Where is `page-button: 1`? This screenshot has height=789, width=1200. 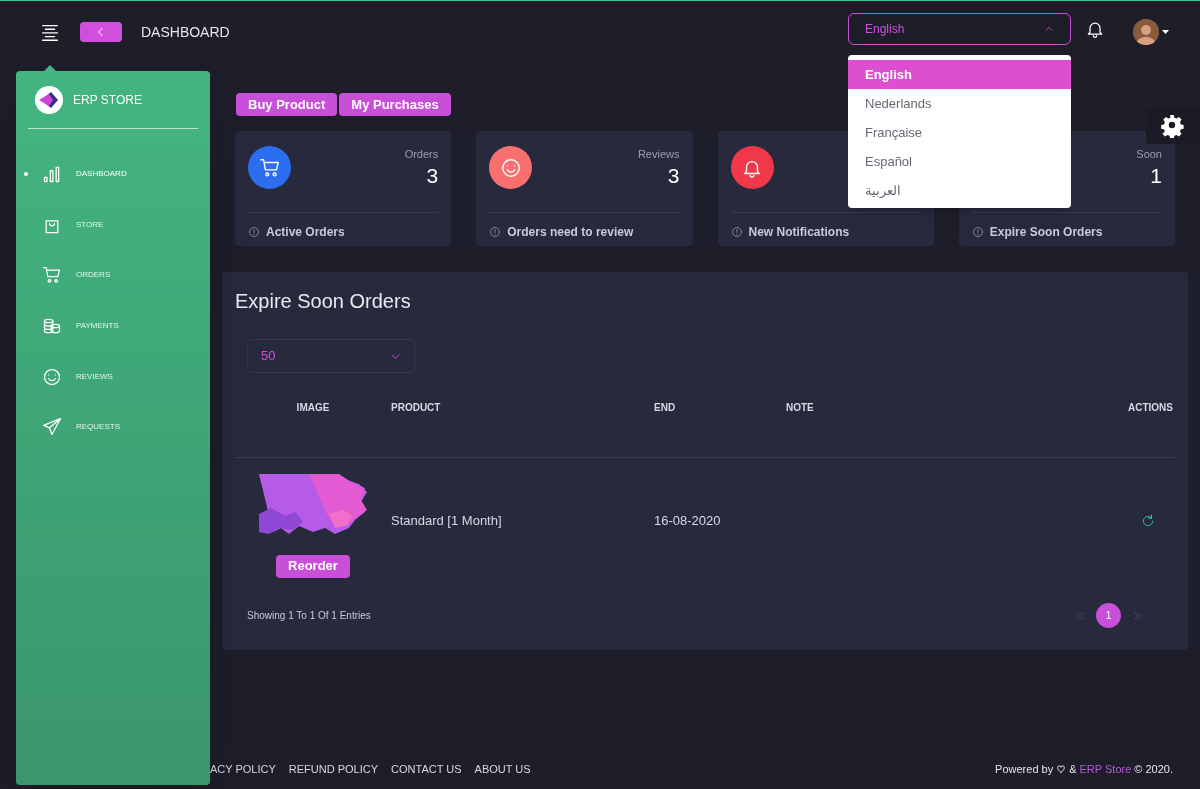
page-button: 1 is located at coordinates (1108, 615).